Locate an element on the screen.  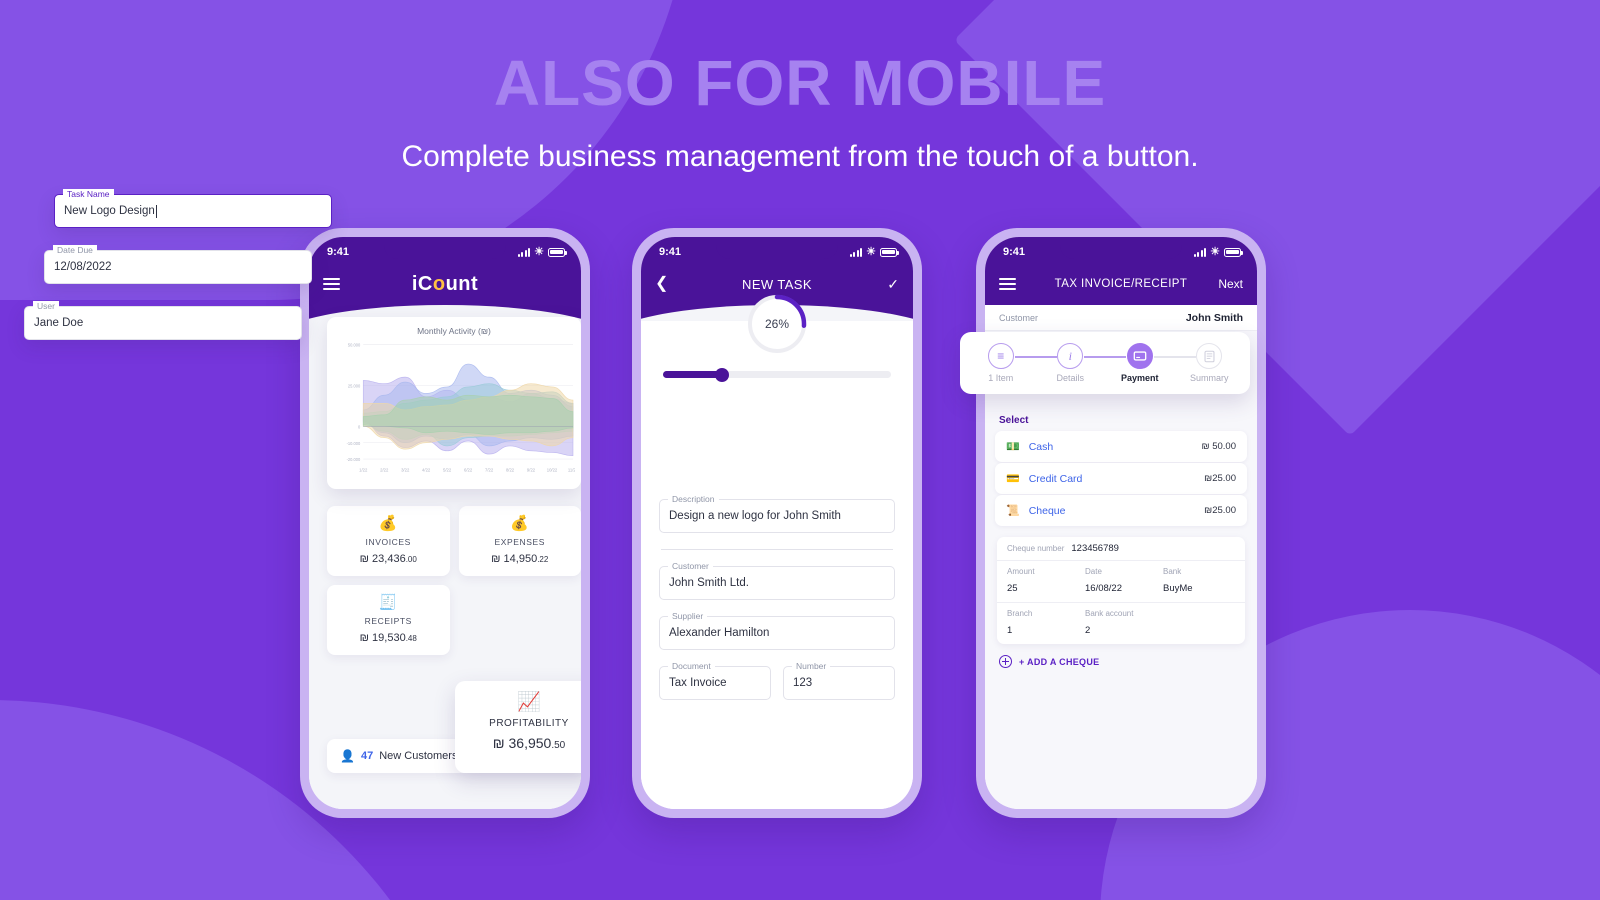
stat-value: ₪ 36,950.50 is located at coordinates (518, 743).